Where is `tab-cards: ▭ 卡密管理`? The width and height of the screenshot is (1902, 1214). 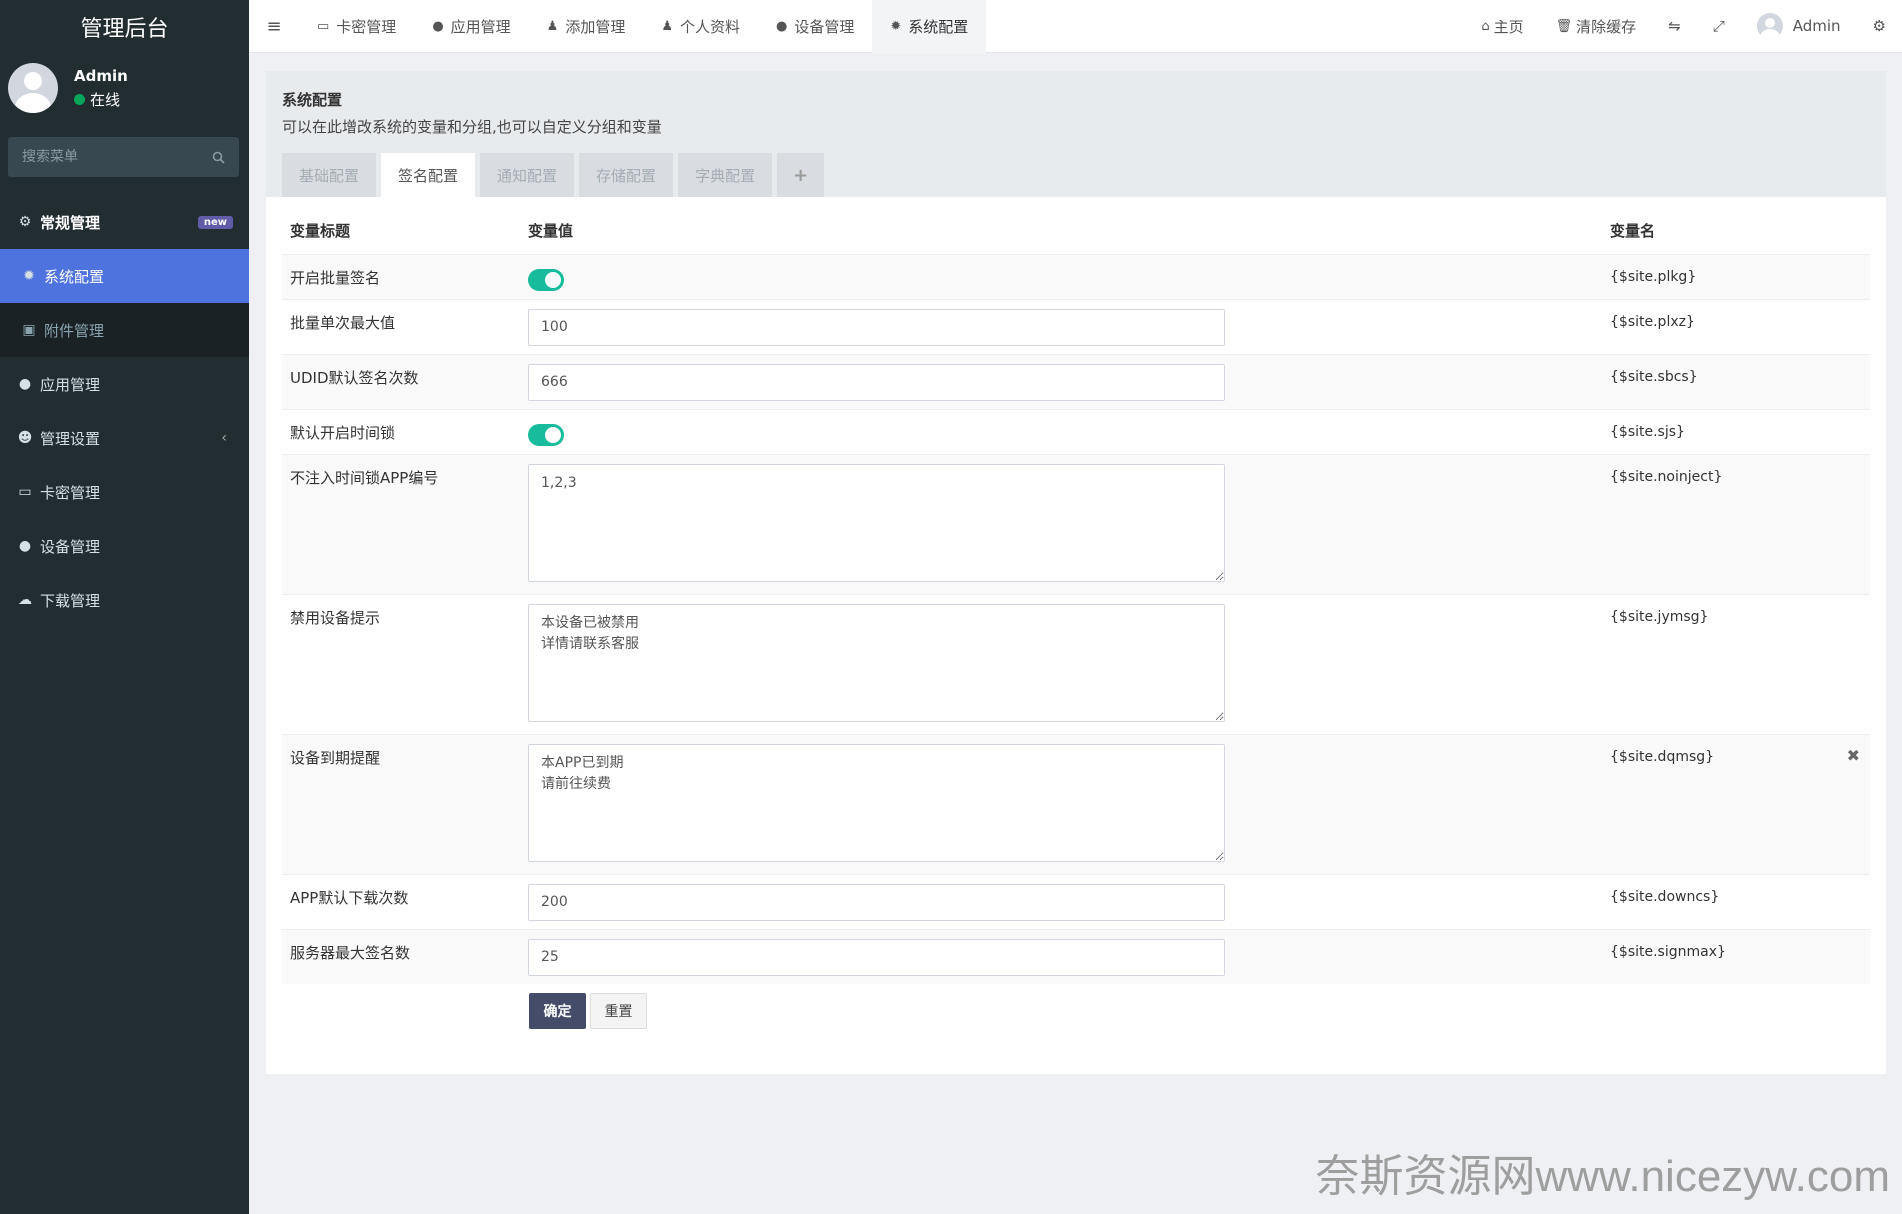
tab-cards: ▭ 卡密管理 is located at coordinates (356, 26).